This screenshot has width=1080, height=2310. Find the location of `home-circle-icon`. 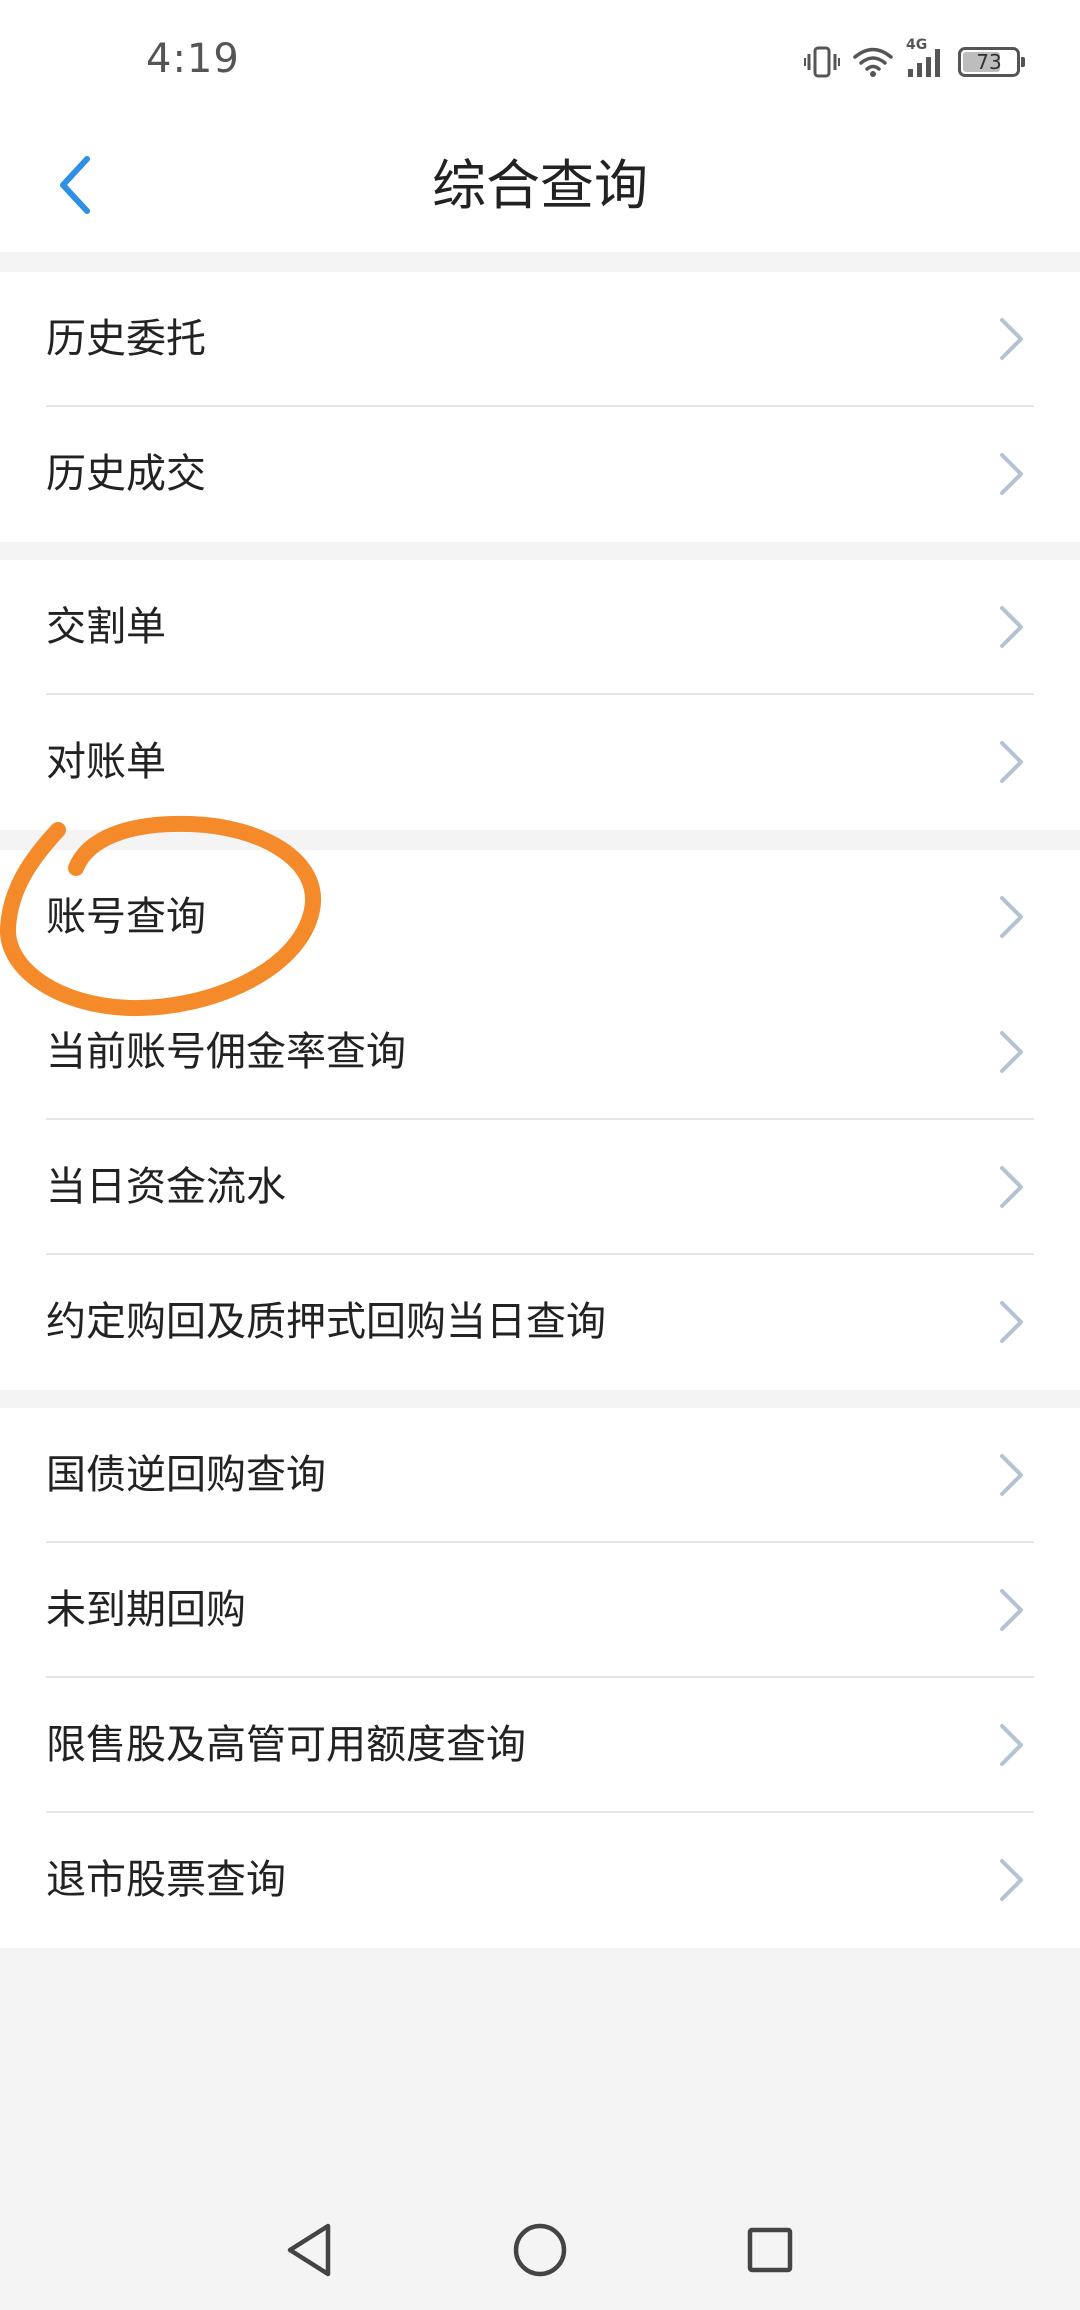

home-circle-icon is located at coordinates (540, 2250).